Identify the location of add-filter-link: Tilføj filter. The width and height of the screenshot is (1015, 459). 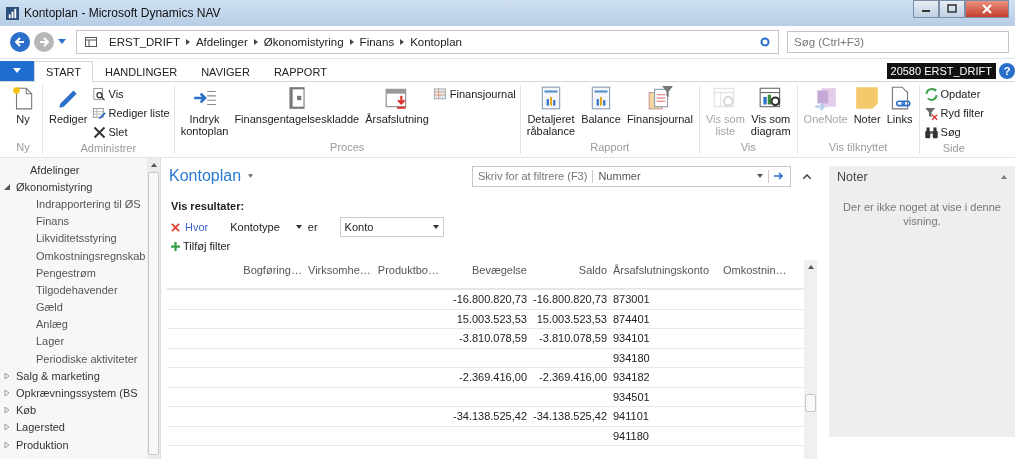
(201, 246).